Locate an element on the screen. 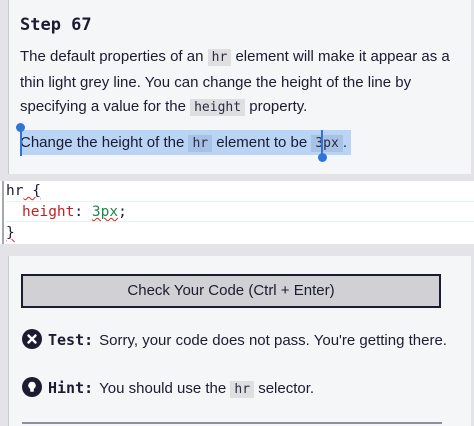 This screenshot has width=474, height=426. description-text: The default properties of an is located at coordinates (114, 56).